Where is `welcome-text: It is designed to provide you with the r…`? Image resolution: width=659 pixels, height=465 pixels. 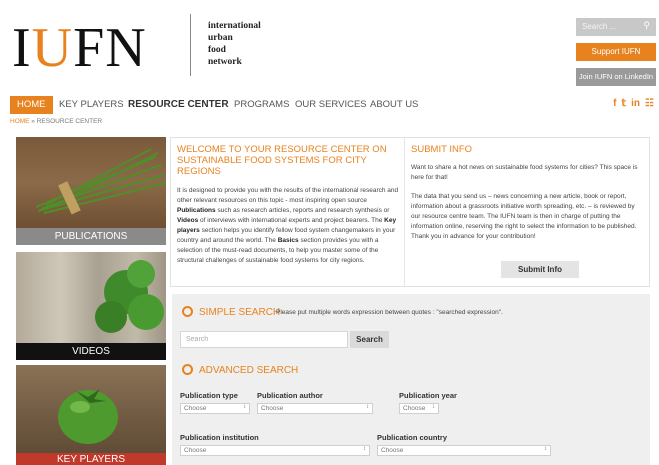
welcome-text: It is designed to provide you with the r… is located at coordinates (288, 225).